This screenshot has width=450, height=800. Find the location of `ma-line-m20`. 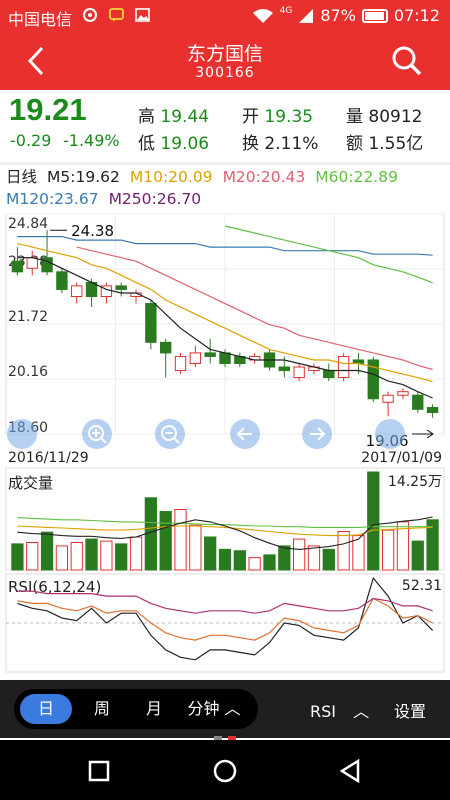

ma-line-m20 is located at coordinates (254, 308).